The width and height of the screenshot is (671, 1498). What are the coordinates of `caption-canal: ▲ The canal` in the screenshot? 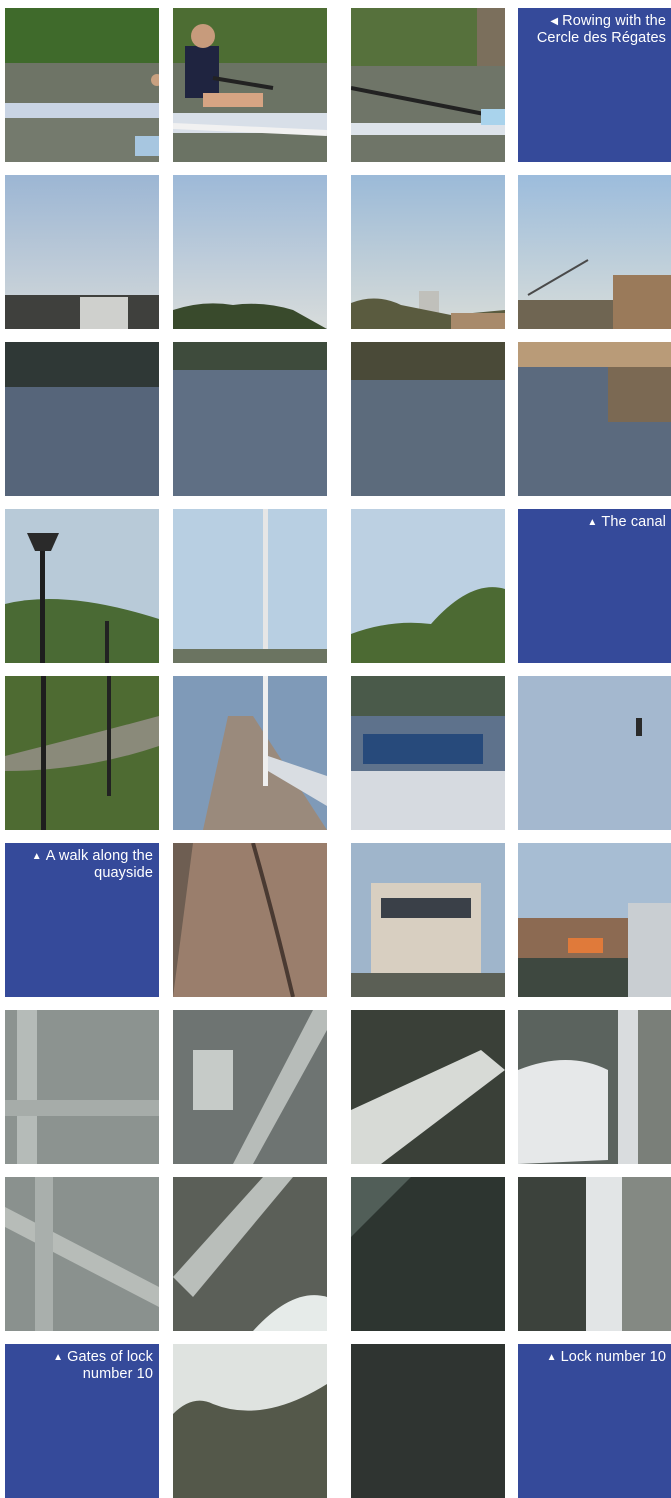 It's located at (594, 522).